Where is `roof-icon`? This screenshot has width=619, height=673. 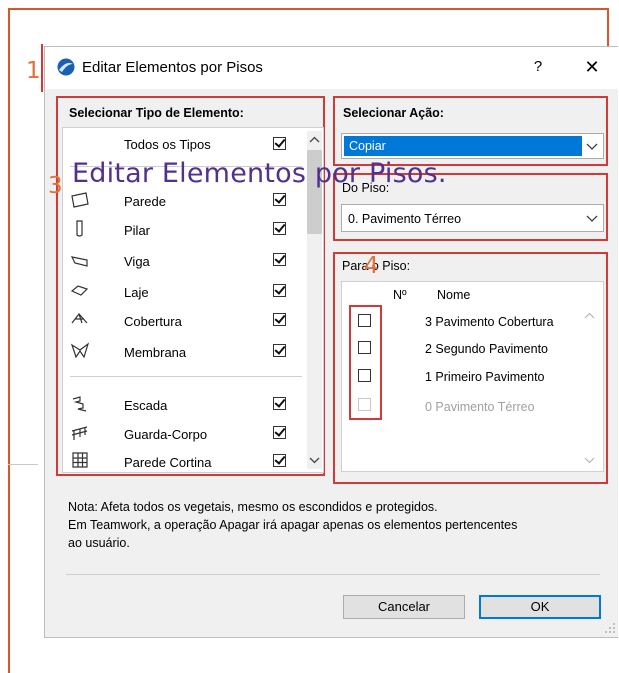 roof-icon is located at coordinates (79, 318).